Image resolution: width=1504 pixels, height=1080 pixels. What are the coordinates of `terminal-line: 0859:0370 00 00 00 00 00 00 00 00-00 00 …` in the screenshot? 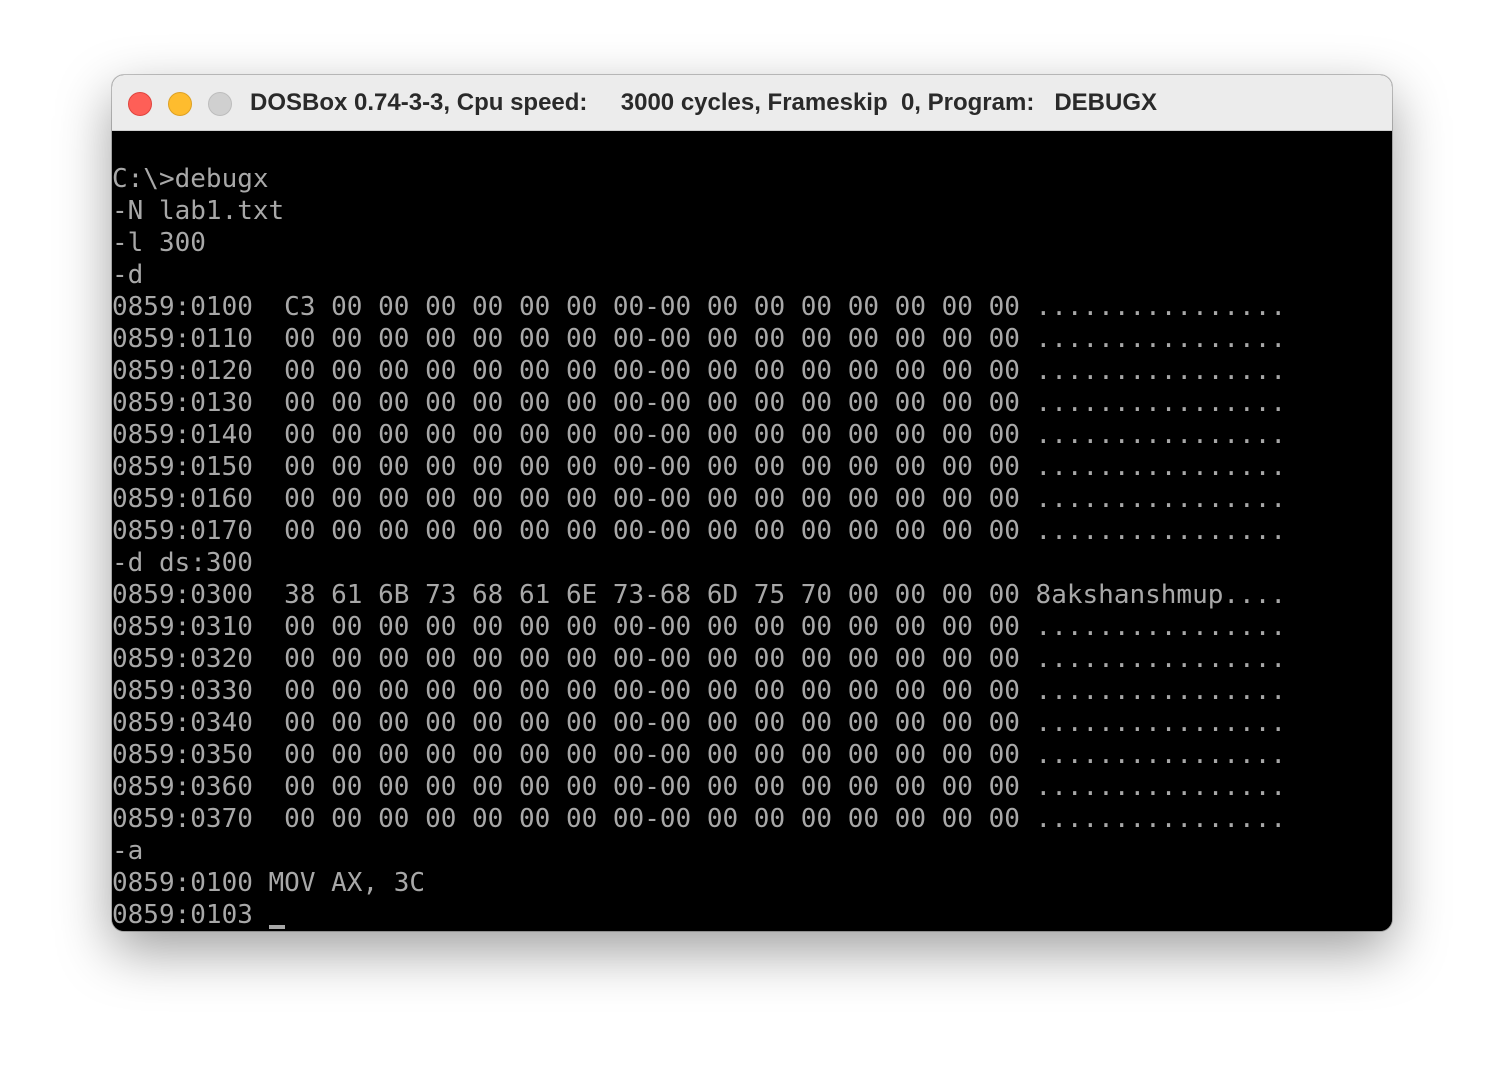 It's located at (699, 819).